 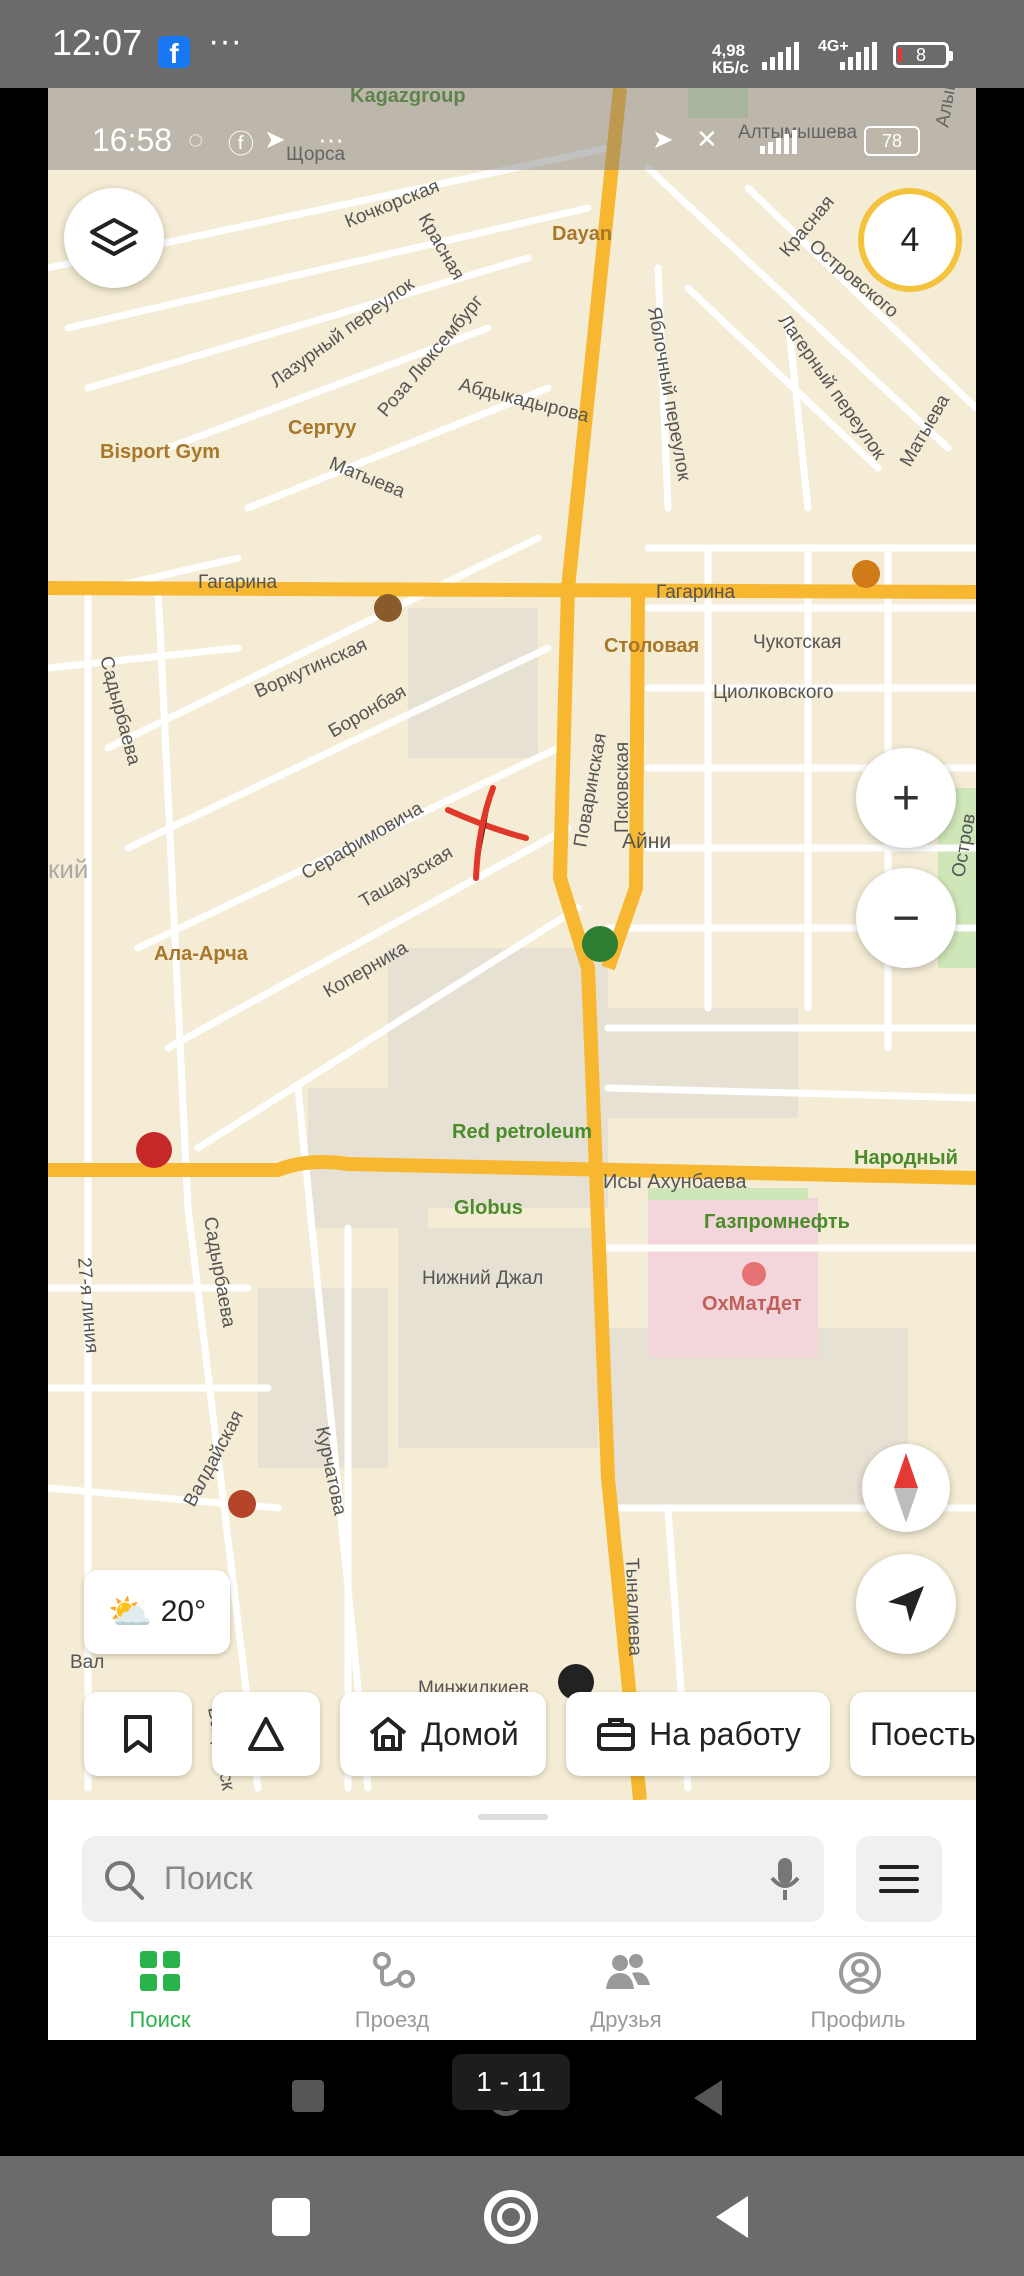 I want to click on tab-profile-label: Профиль, so click(x=858, y=2019).